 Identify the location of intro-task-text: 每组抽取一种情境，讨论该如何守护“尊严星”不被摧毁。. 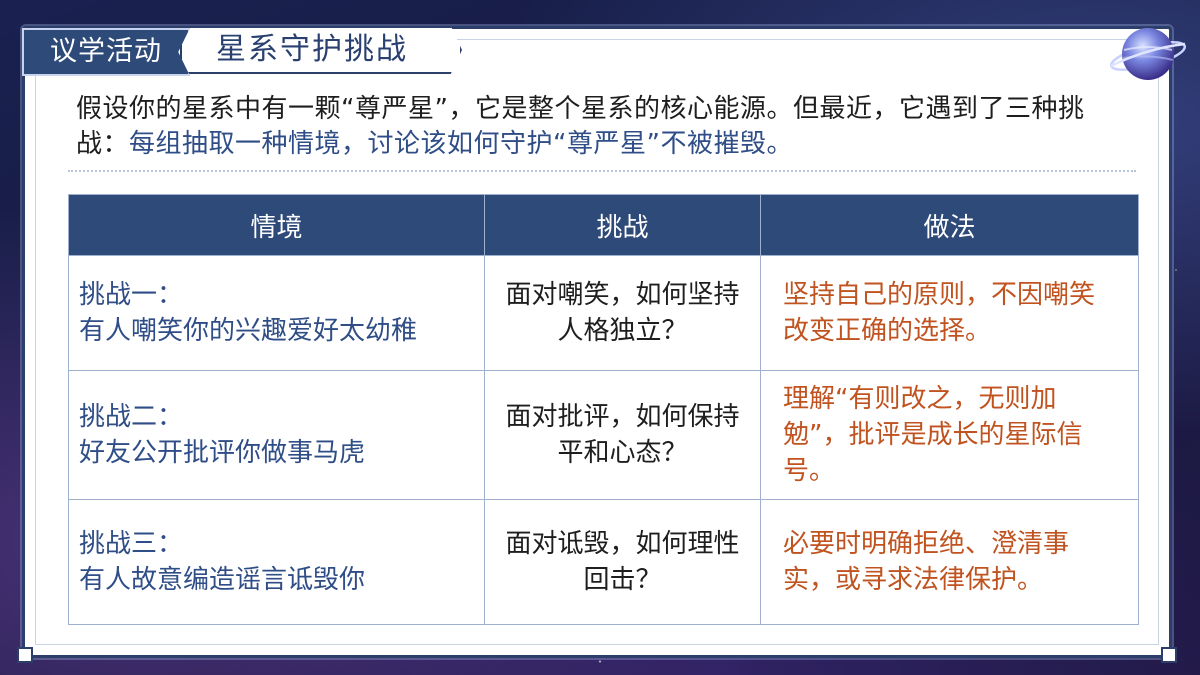
(461, 144).